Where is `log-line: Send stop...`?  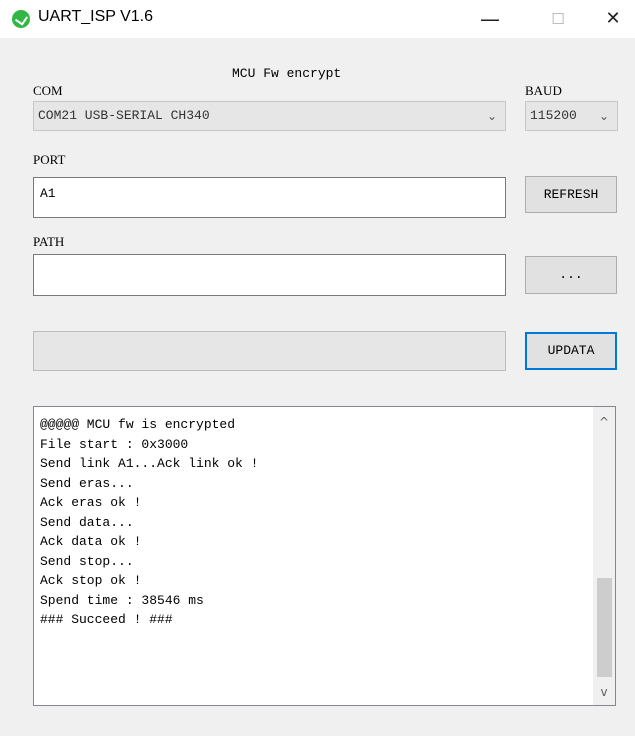 log-line: Send stop... is located at coordinates (87, 561).